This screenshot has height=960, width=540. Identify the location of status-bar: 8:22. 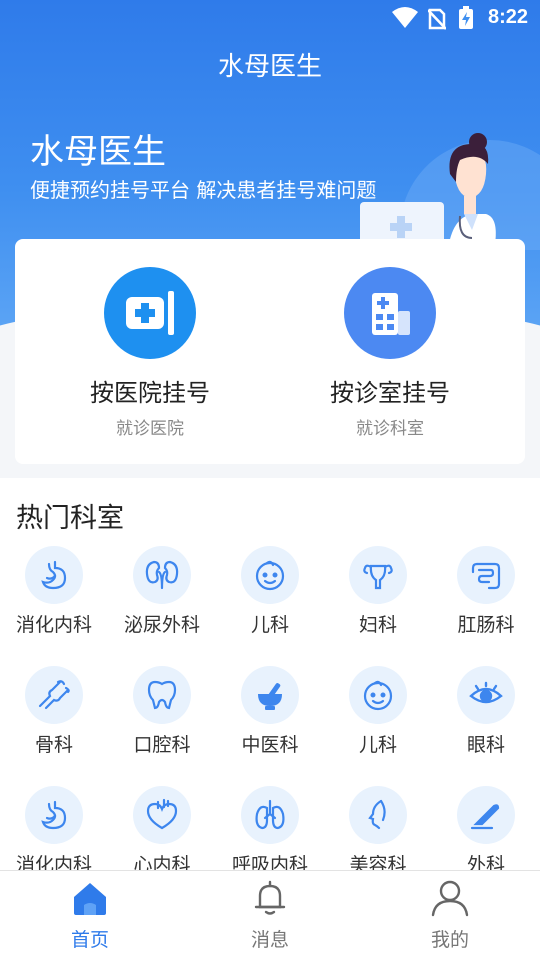
(270, 18).